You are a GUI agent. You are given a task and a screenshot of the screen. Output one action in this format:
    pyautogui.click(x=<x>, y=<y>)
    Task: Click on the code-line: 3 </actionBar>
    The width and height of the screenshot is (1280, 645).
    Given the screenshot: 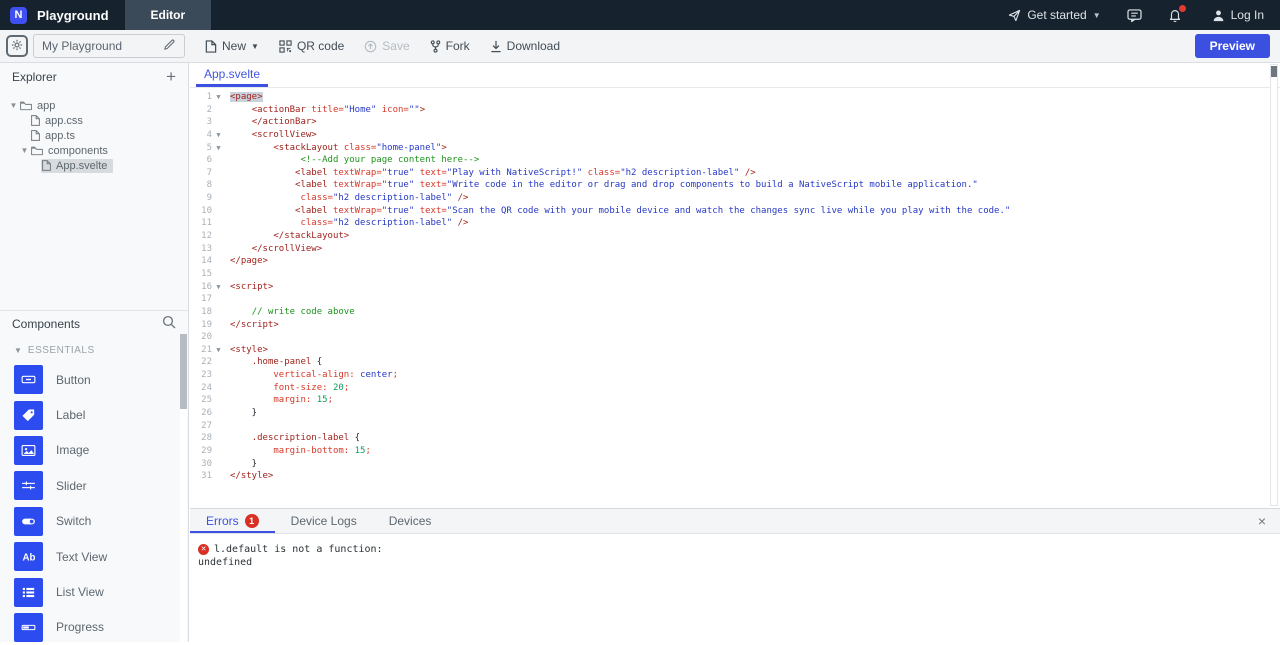 What is the action you would take?
    pyautogui.click(x=735, y=122)
    